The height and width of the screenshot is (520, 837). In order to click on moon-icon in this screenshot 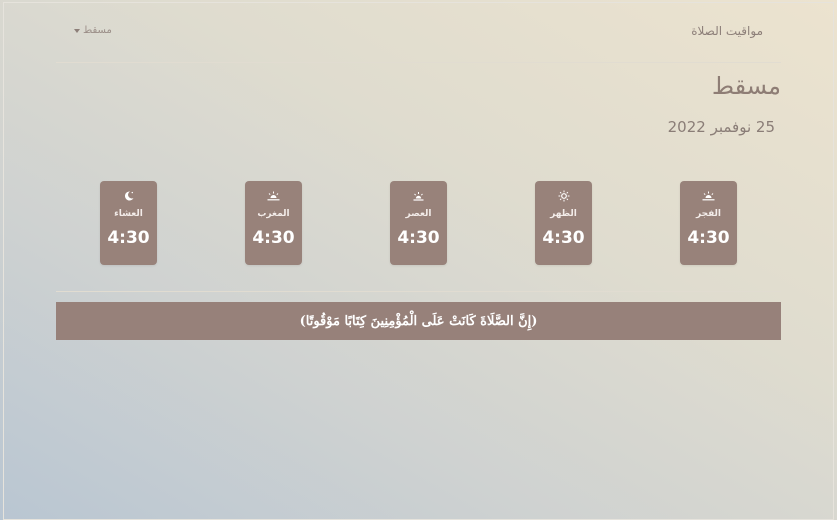, I will do `click(128, 196)`.